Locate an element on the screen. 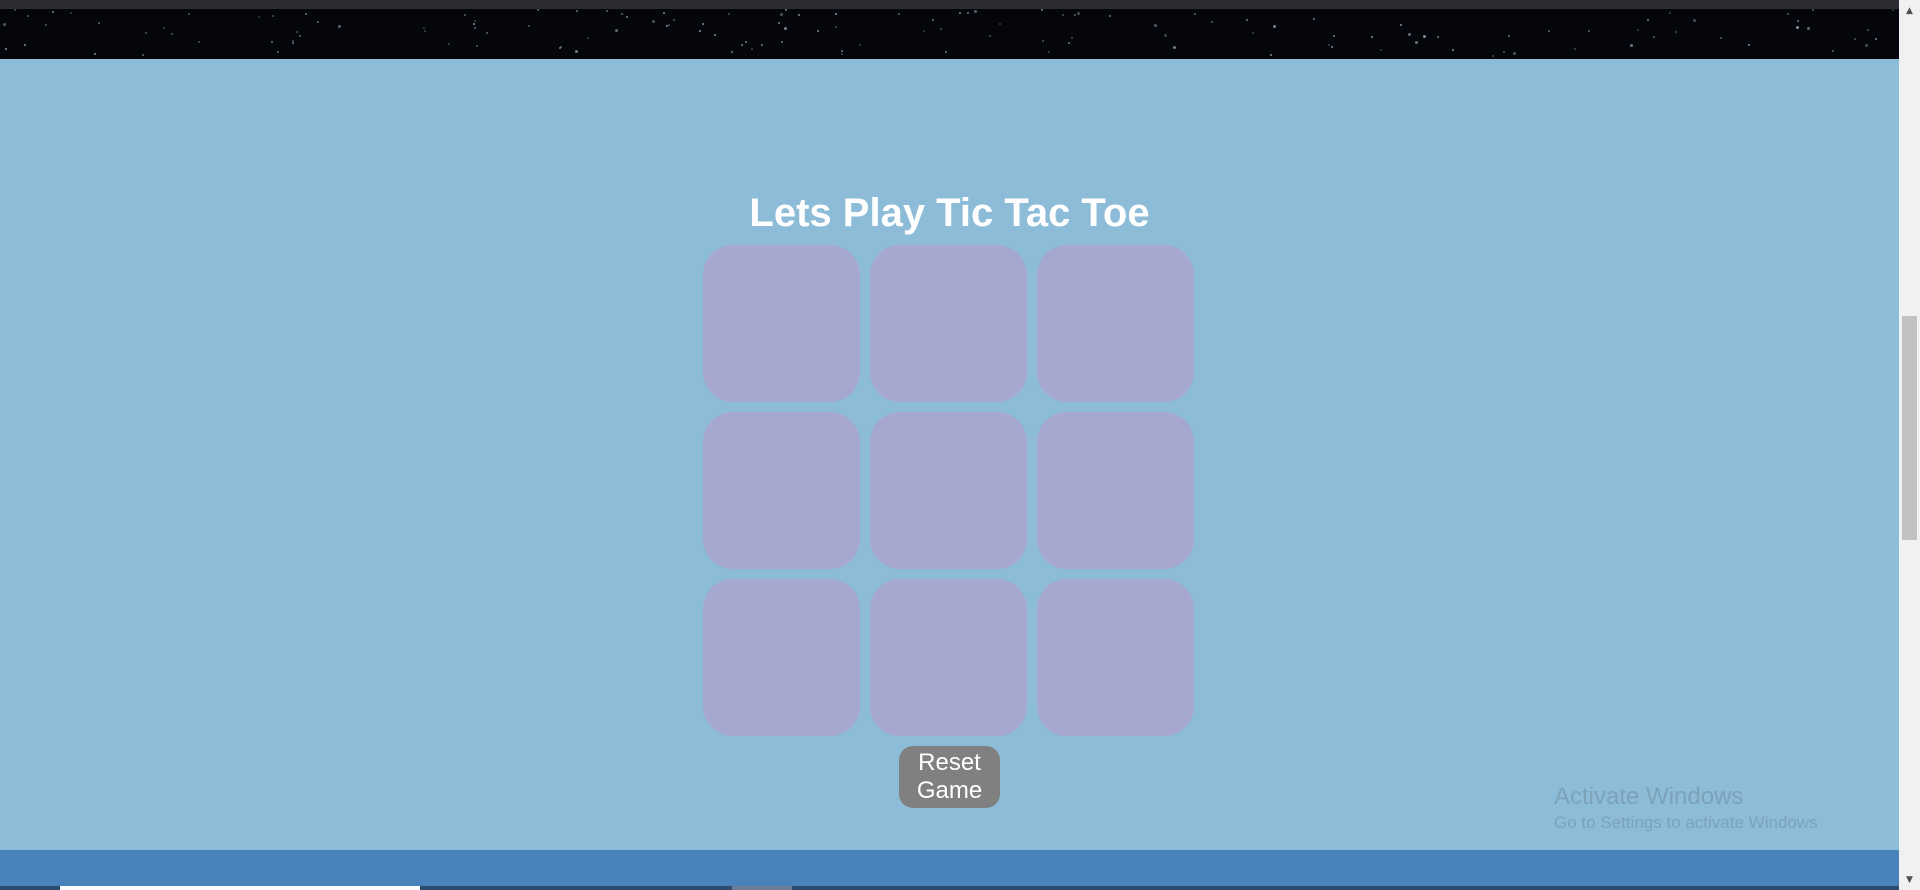 This screenshot has height=890, width=1920. vertical-scrollbar: ▲ ▼ is located at coordinates (1909, 445).